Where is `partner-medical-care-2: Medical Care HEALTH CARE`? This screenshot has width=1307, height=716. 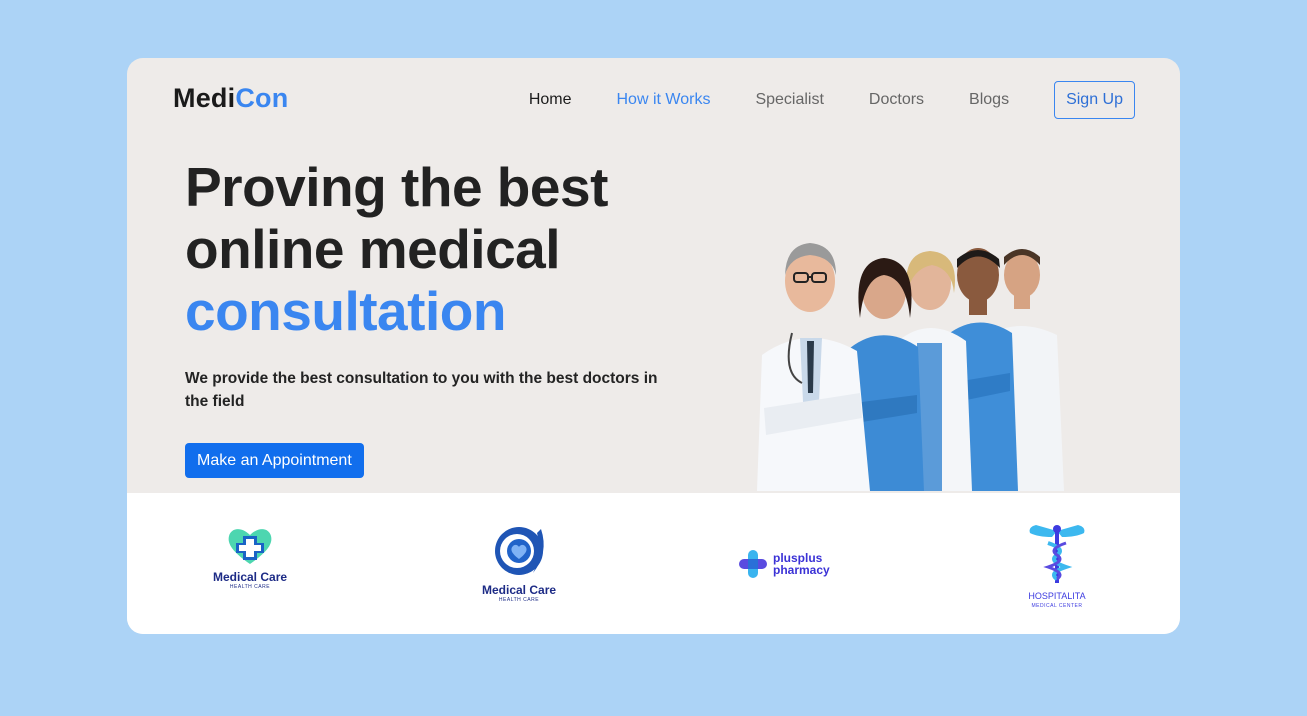 partner-medical-care-2: Medical Care HEALTH CARE is located at coordinates (519, 563).